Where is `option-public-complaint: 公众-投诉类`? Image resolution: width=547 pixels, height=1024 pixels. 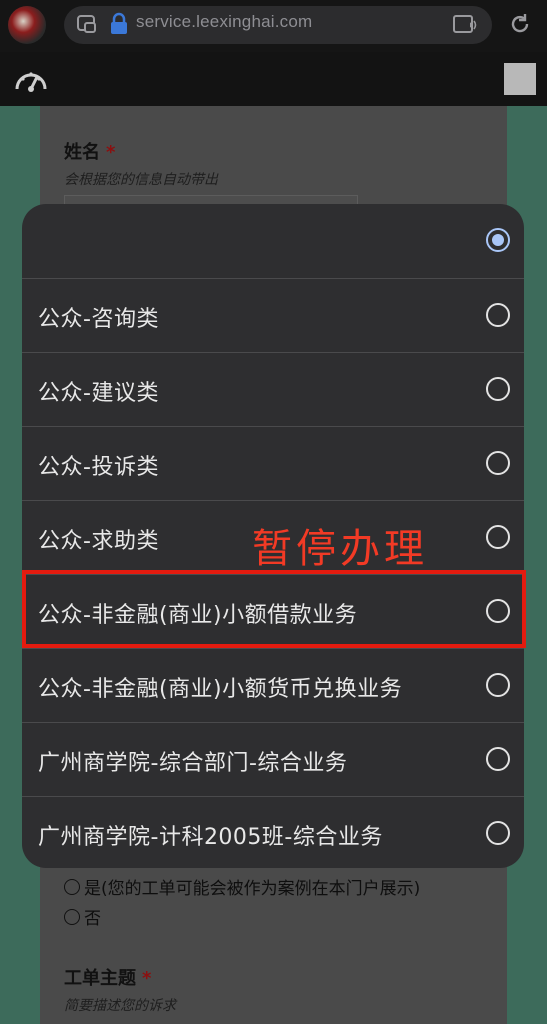 option-public-complaint: 公众-投诉类 is located at coordinates (273, 463).